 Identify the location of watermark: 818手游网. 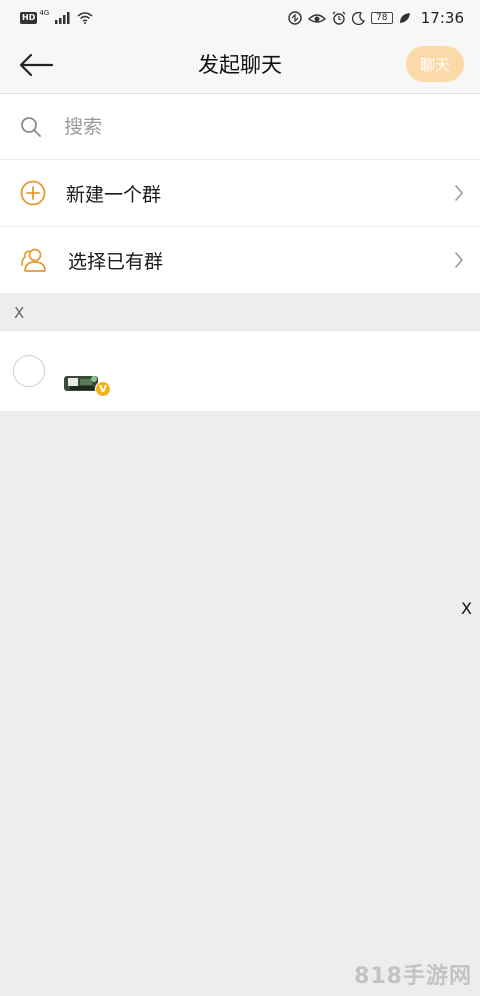
(413, 976).